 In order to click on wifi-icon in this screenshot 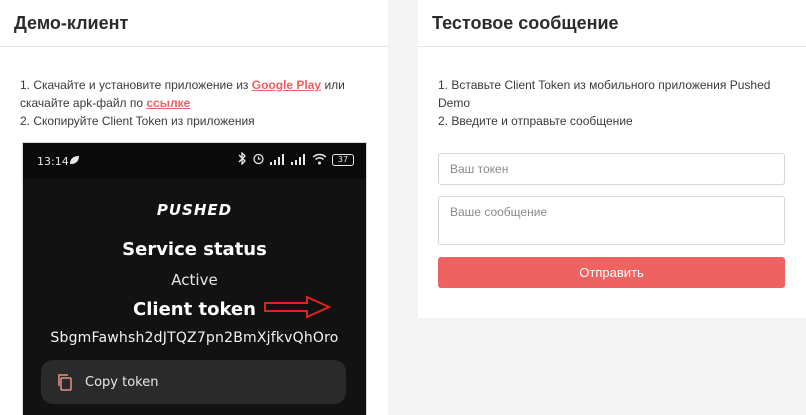, I will do `click(319, 160)`.